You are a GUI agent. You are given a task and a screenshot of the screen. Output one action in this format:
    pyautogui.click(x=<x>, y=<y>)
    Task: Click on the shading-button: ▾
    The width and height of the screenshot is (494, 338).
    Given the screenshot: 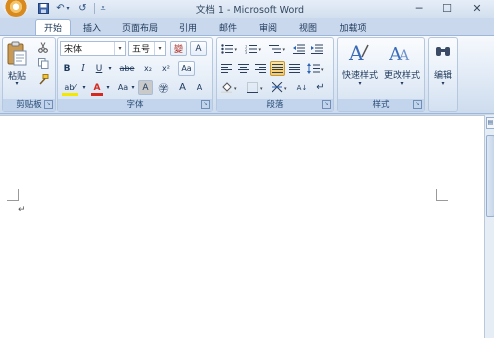 What is the action you would take?
    pyautogui.click(x=231, y=87)
    